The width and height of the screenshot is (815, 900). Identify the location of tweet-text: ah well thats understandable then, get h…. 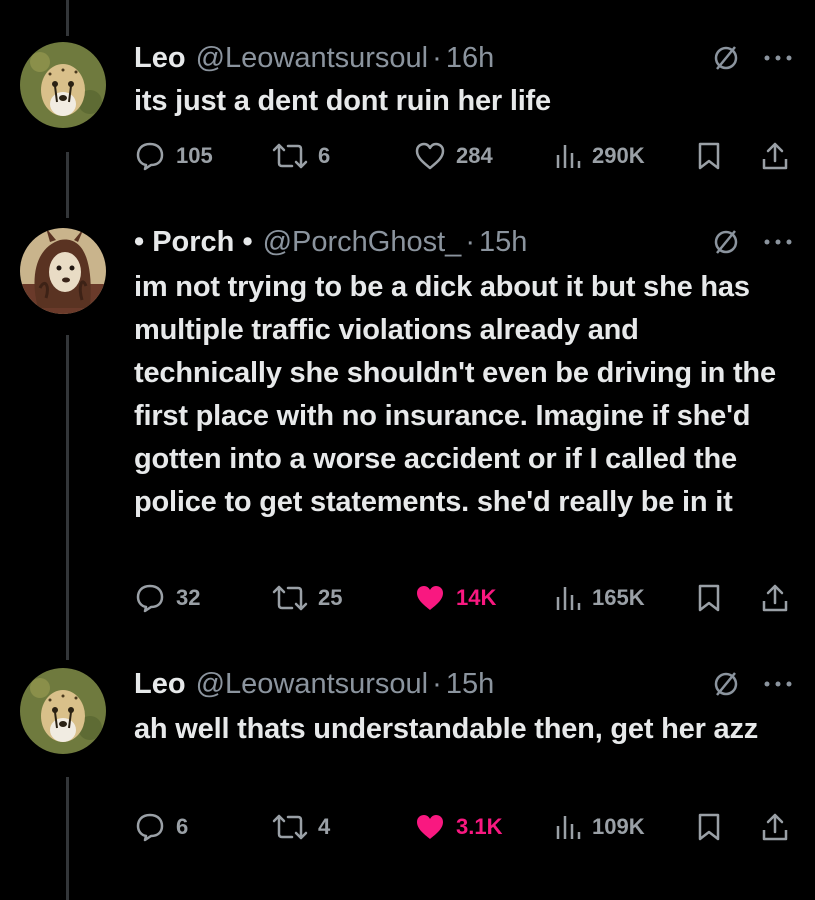
(446, 729).